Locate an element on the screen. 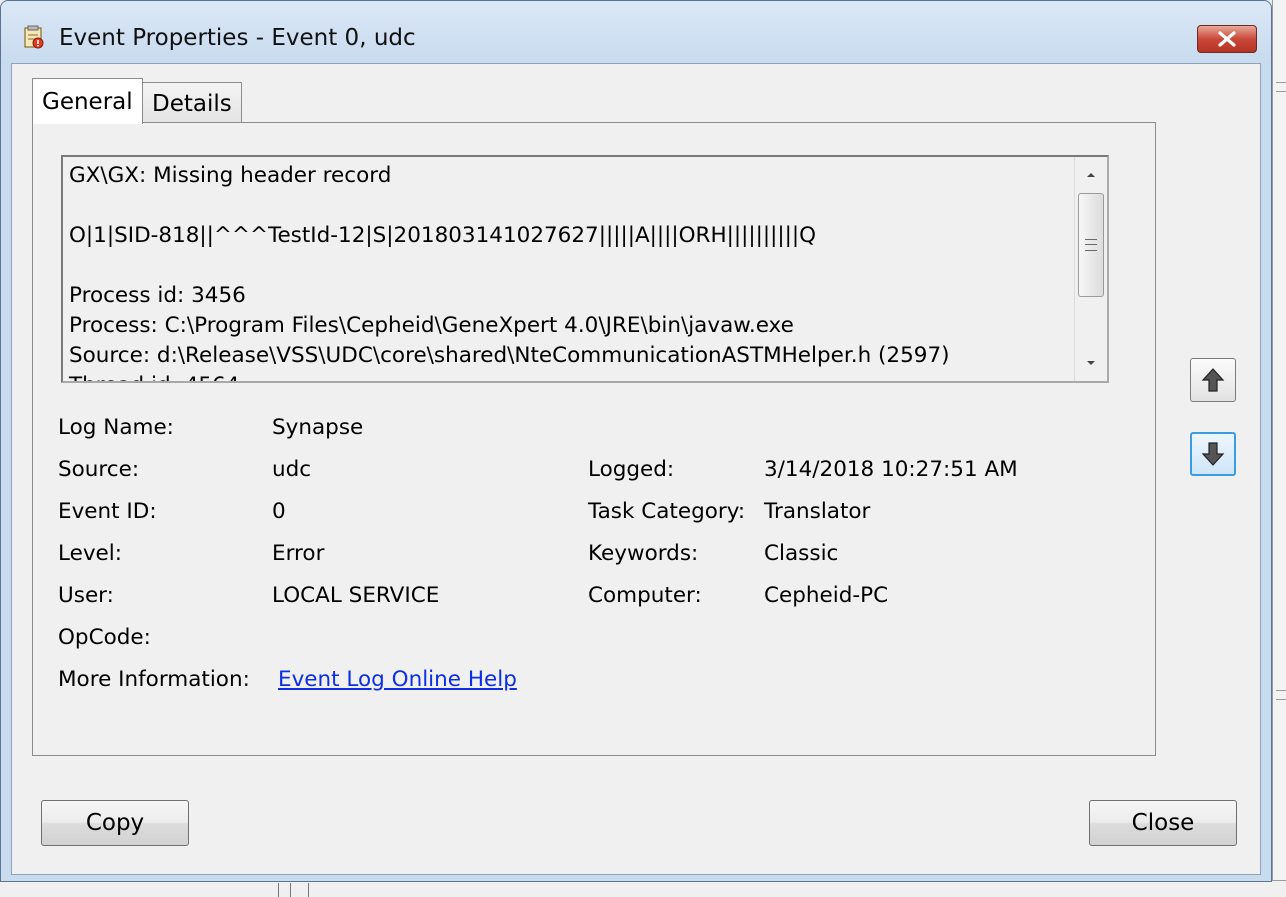 The width and height of the screenshot is (1286, 897). opcode-label: OpCode: is located at coordinates (104, 637).